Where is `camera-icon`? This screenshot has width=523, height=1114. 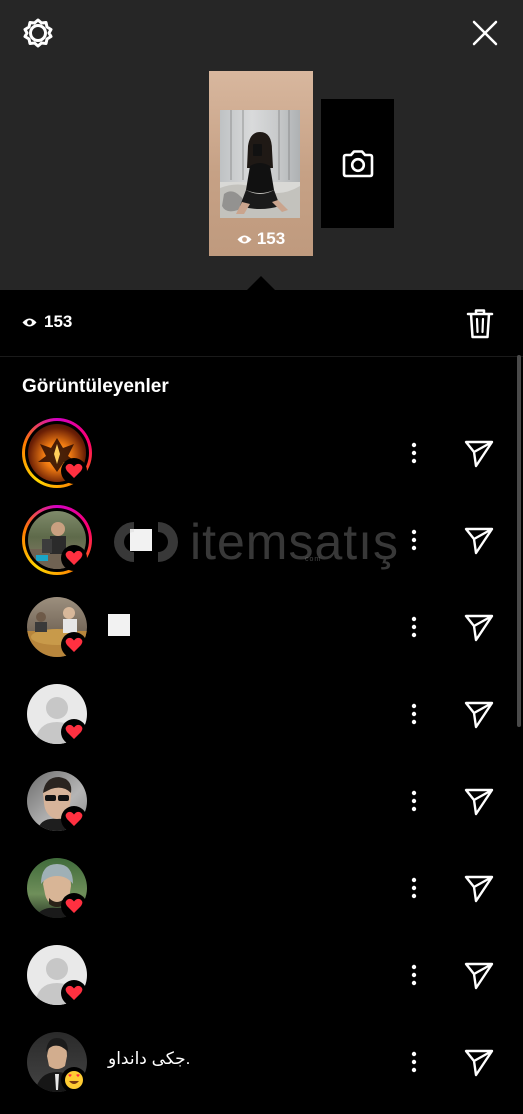
camera-icon is located at coordinates (357, 163).